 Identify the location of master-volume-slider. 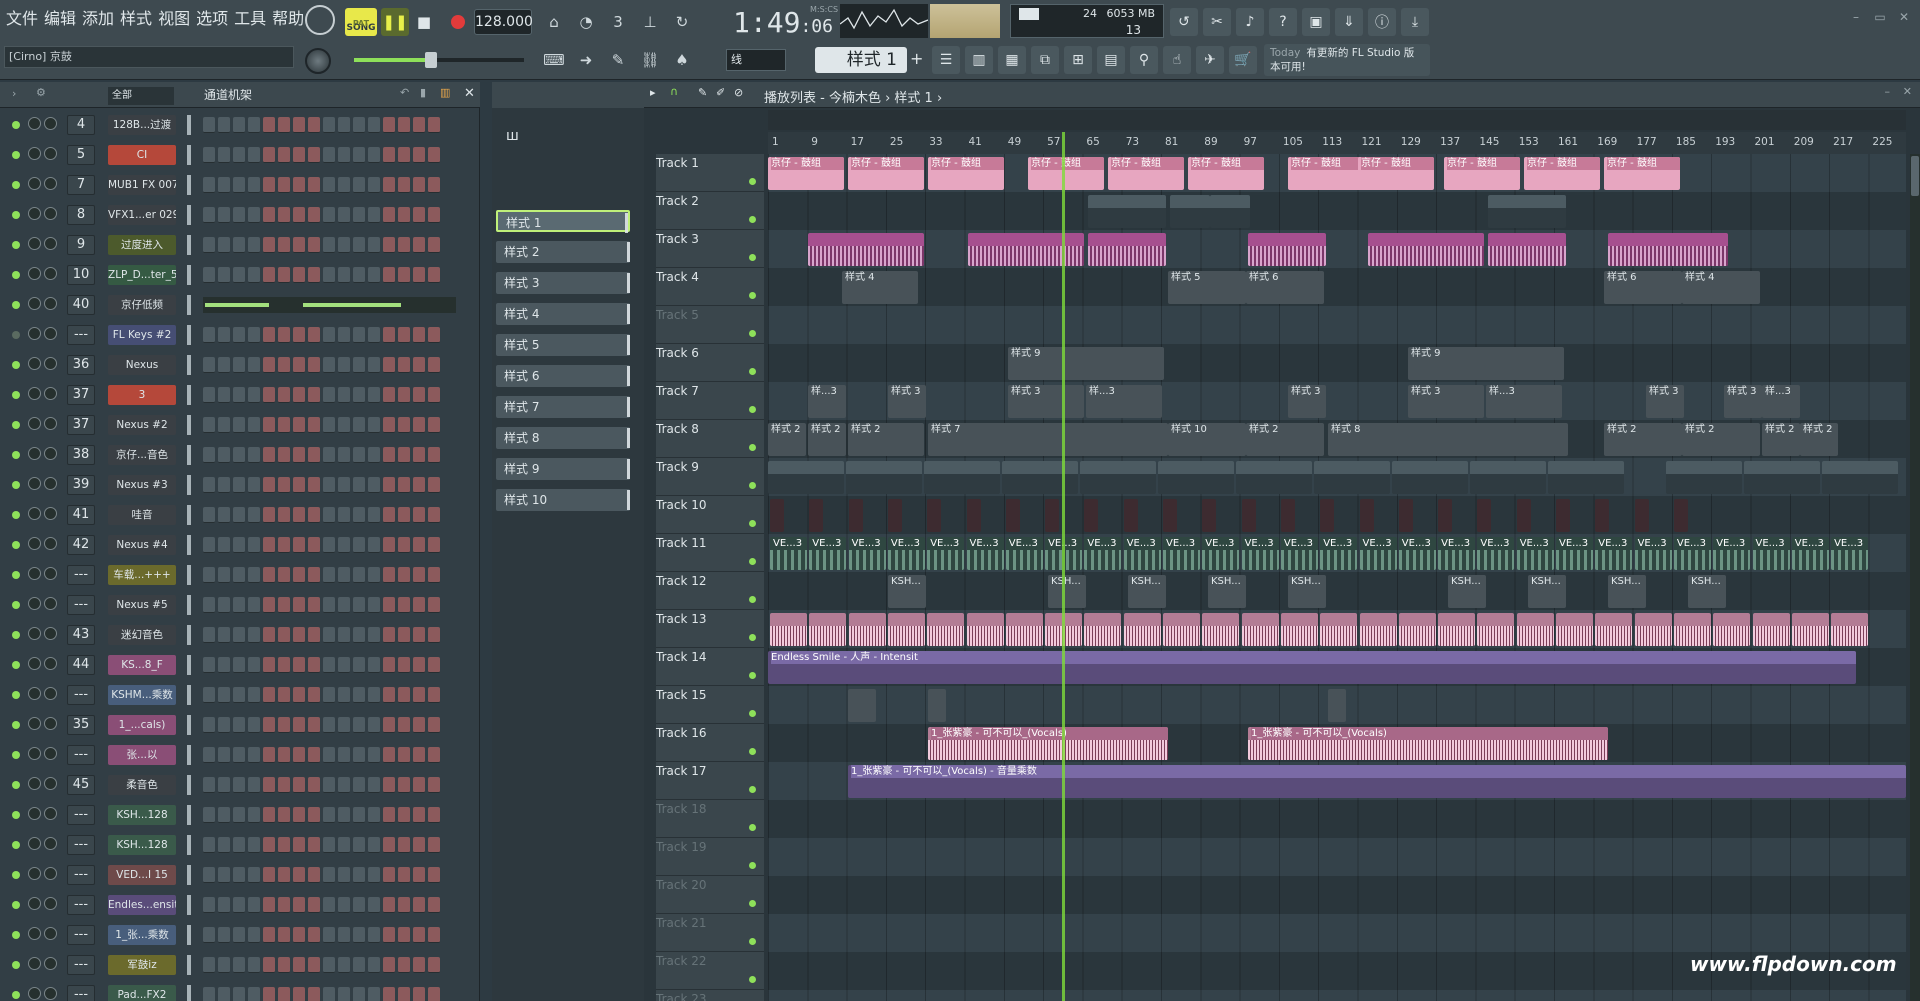
(439, 60).